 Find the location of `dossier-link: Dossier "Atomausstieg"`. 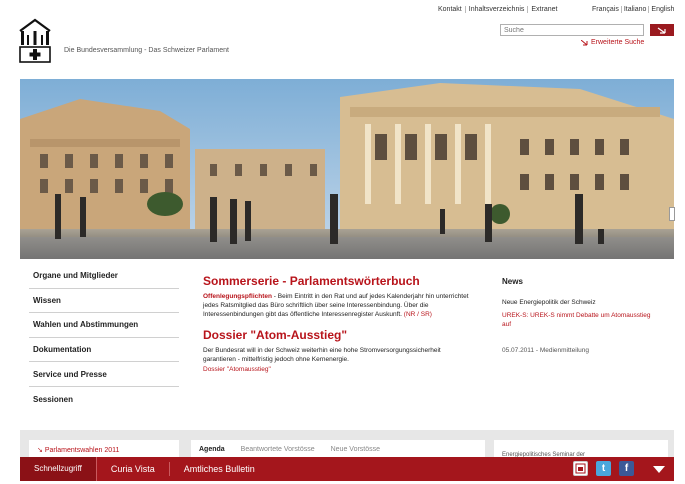

dossier-link: Dossier "Atomausstieg" is located at coordinates (338, 369).